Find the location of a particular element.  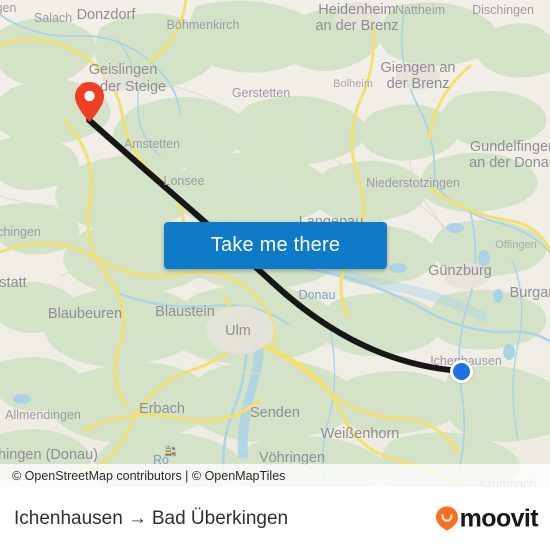

route-destination: Bad Überkingen is located at coordinates (220, 518).